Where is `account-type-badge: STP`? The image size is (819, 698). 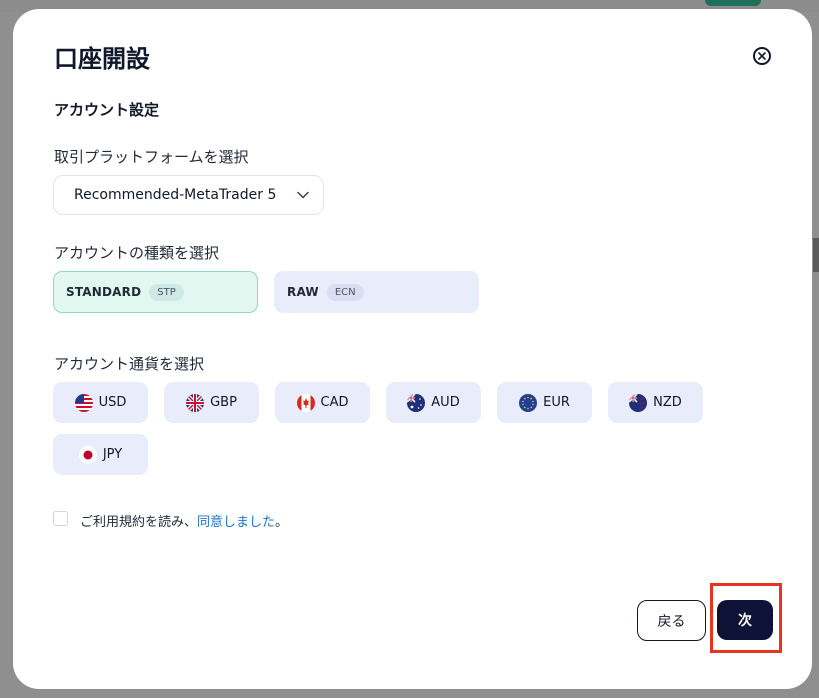
account-type-badge: STP is located at coordinates (166, 292).